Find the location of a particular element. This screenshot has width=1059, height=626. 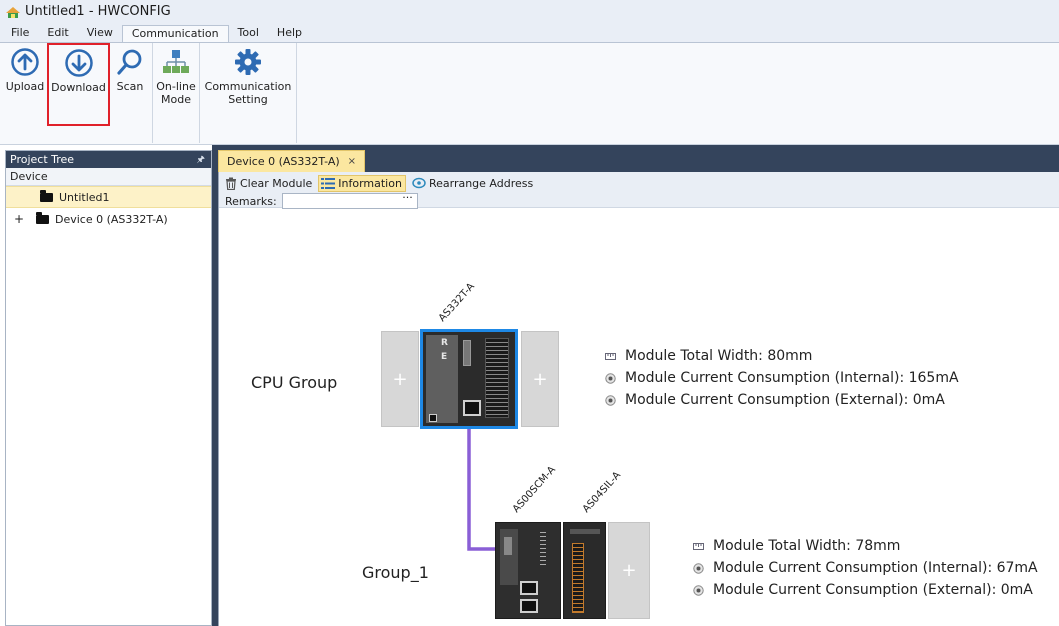

communication-setting-button: Communication Setting is located at coordinates (248, 93).